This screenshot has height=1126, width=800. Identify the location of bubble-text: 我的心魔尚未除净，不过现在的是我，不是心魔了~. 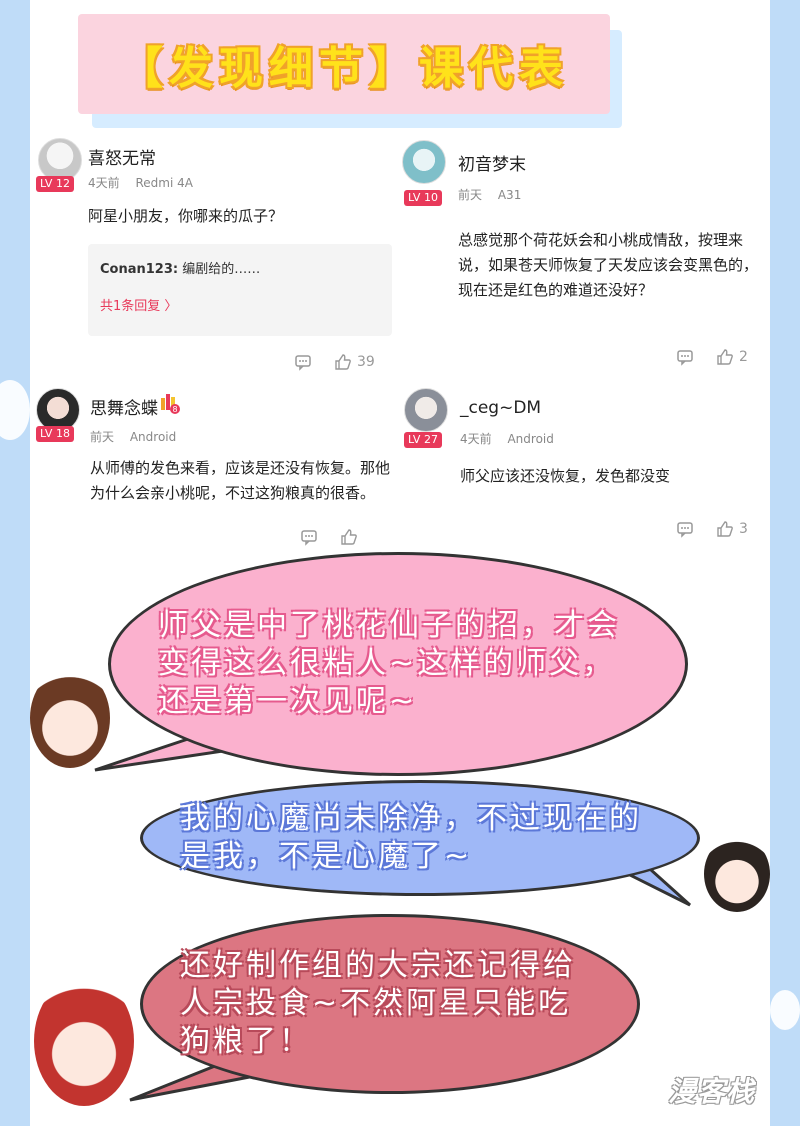
(411, 837).